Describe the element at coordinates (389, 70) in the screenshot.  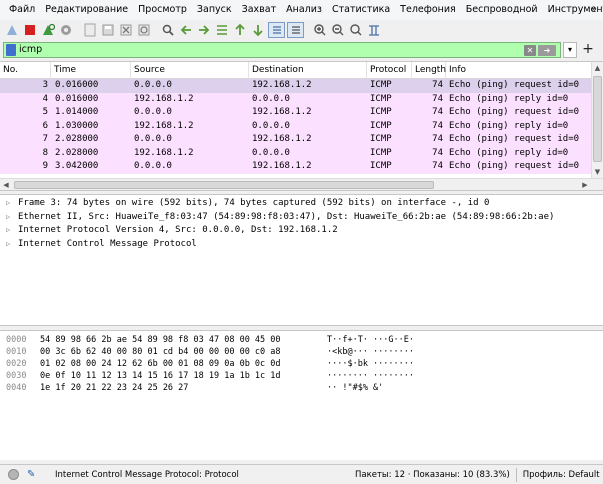
I see `column-header-protocol: Protocol` at that location.